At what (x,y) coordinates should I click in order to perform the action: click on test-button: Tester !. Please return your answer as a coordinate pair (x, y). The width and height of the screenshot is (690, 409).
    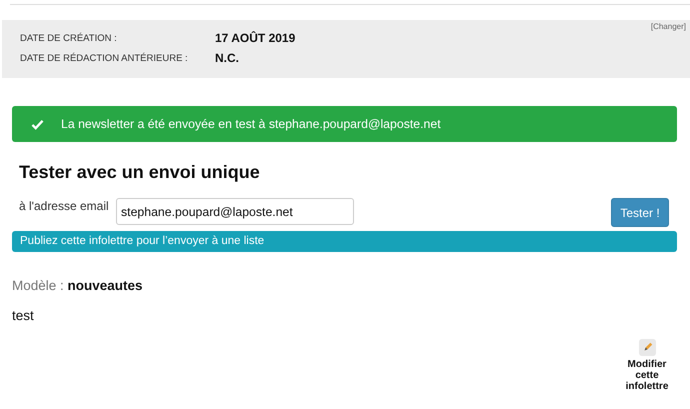
    Looking at the image, I should click on (640, 212).